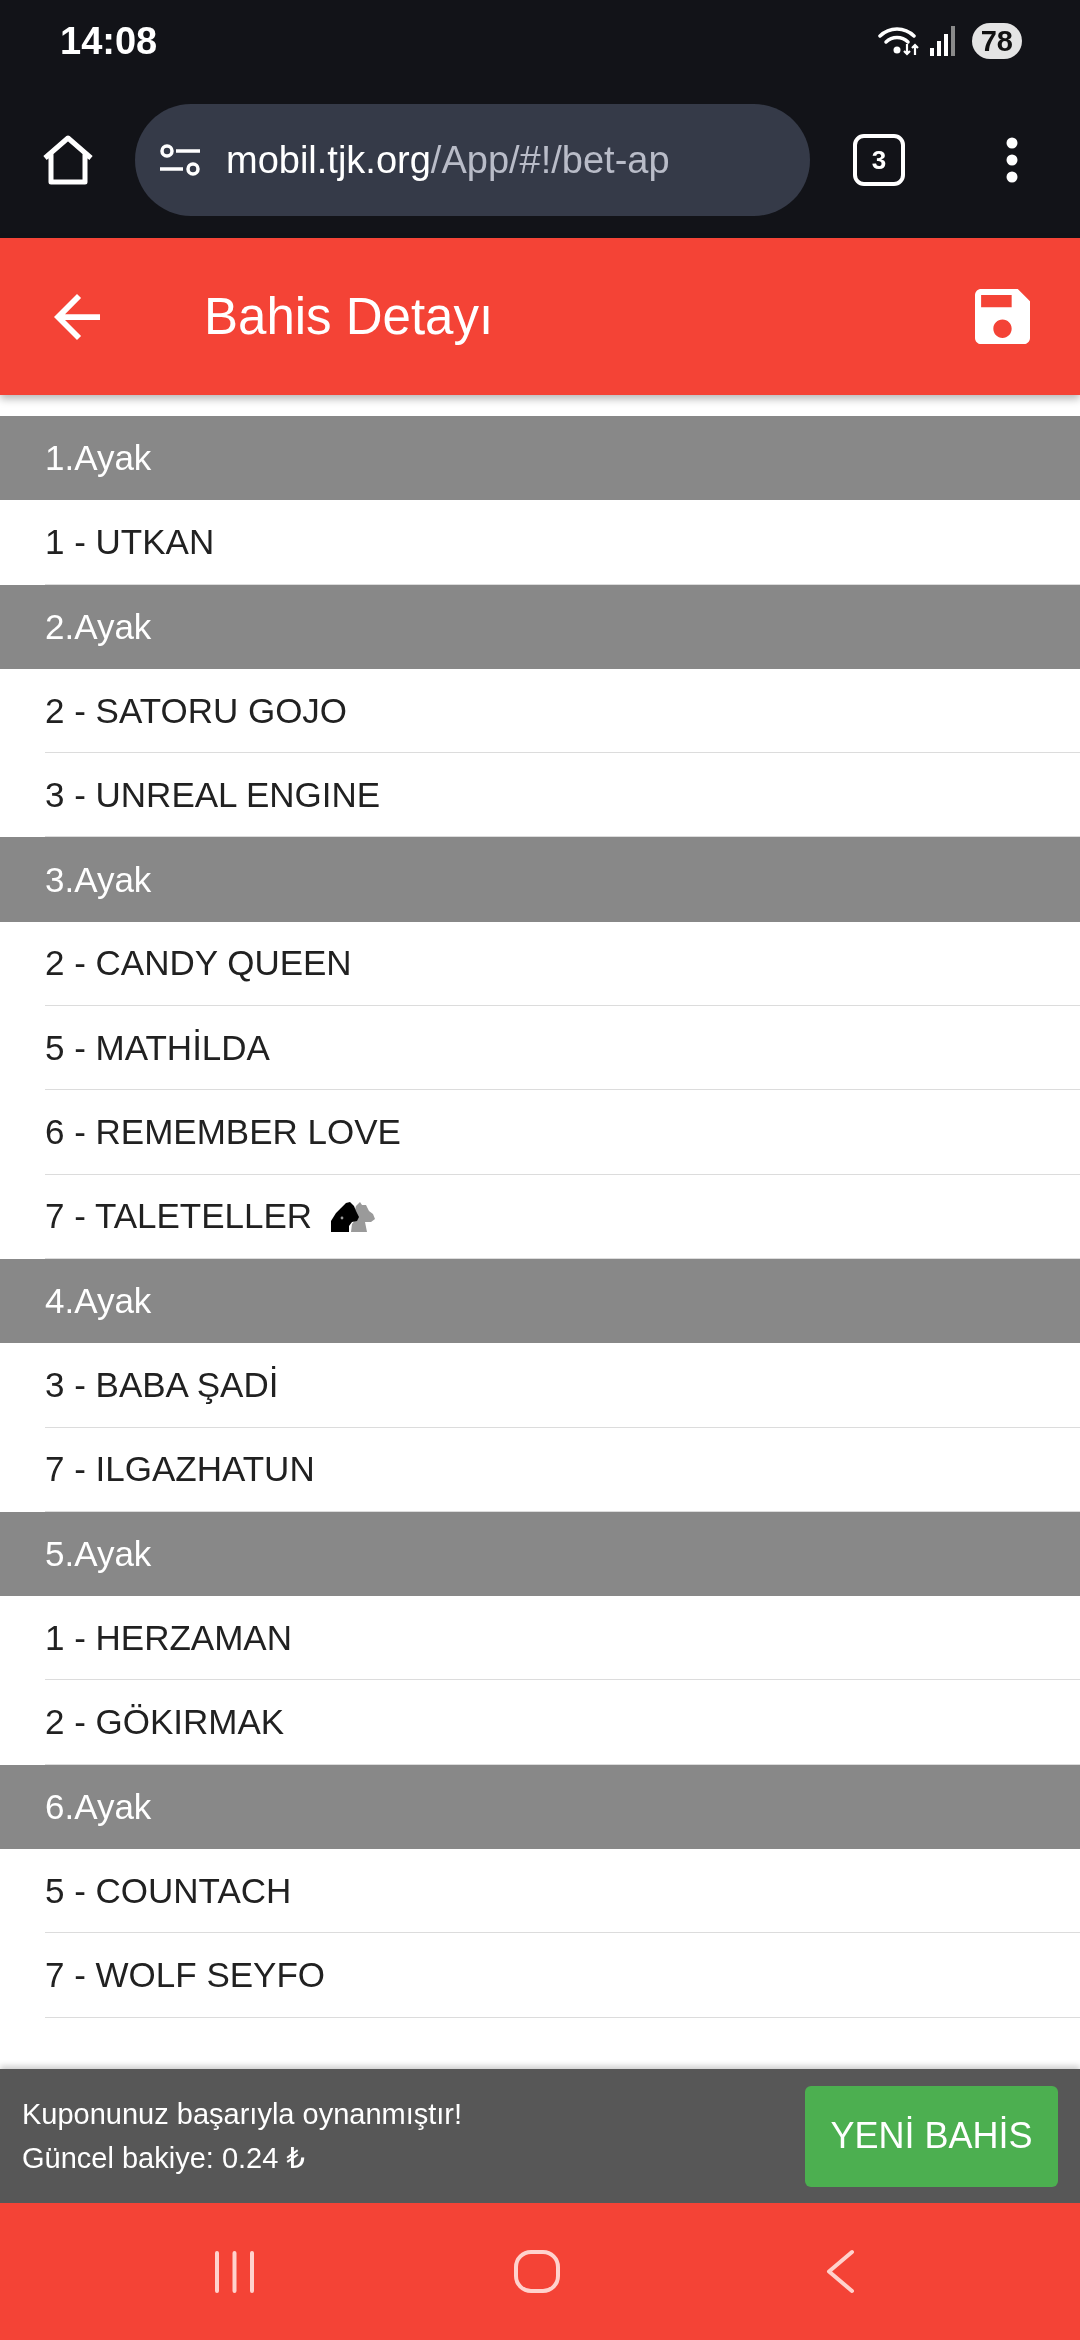 This screenshot has width=1080, height=2340. I want to click on runner-name: 2 - GÖKIRMAK, so click(165, 1722).